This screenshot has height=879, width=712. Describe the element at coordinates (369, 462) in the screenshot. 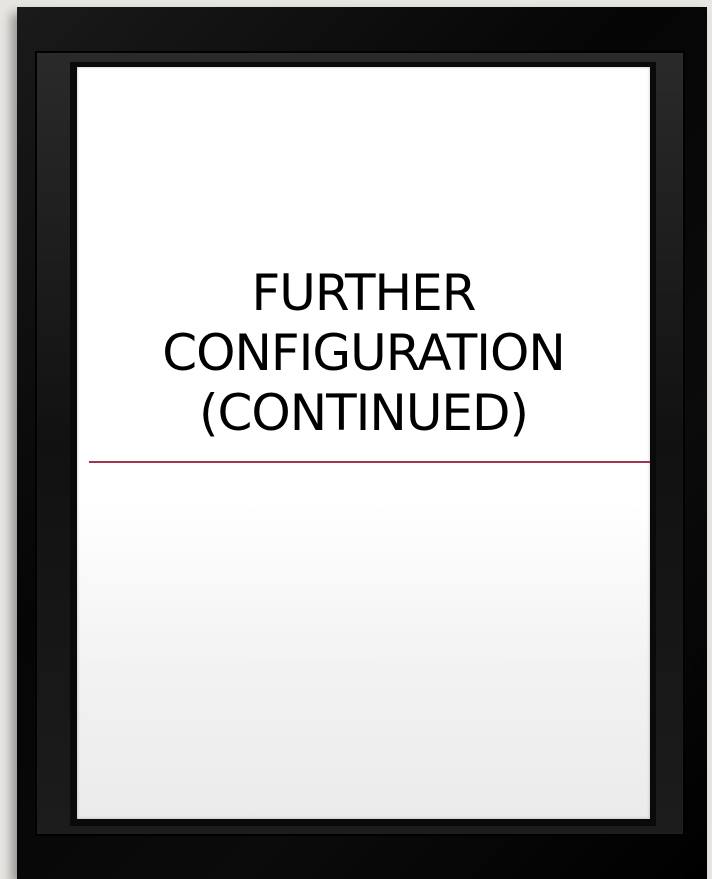

I see `title-divider` at that location.